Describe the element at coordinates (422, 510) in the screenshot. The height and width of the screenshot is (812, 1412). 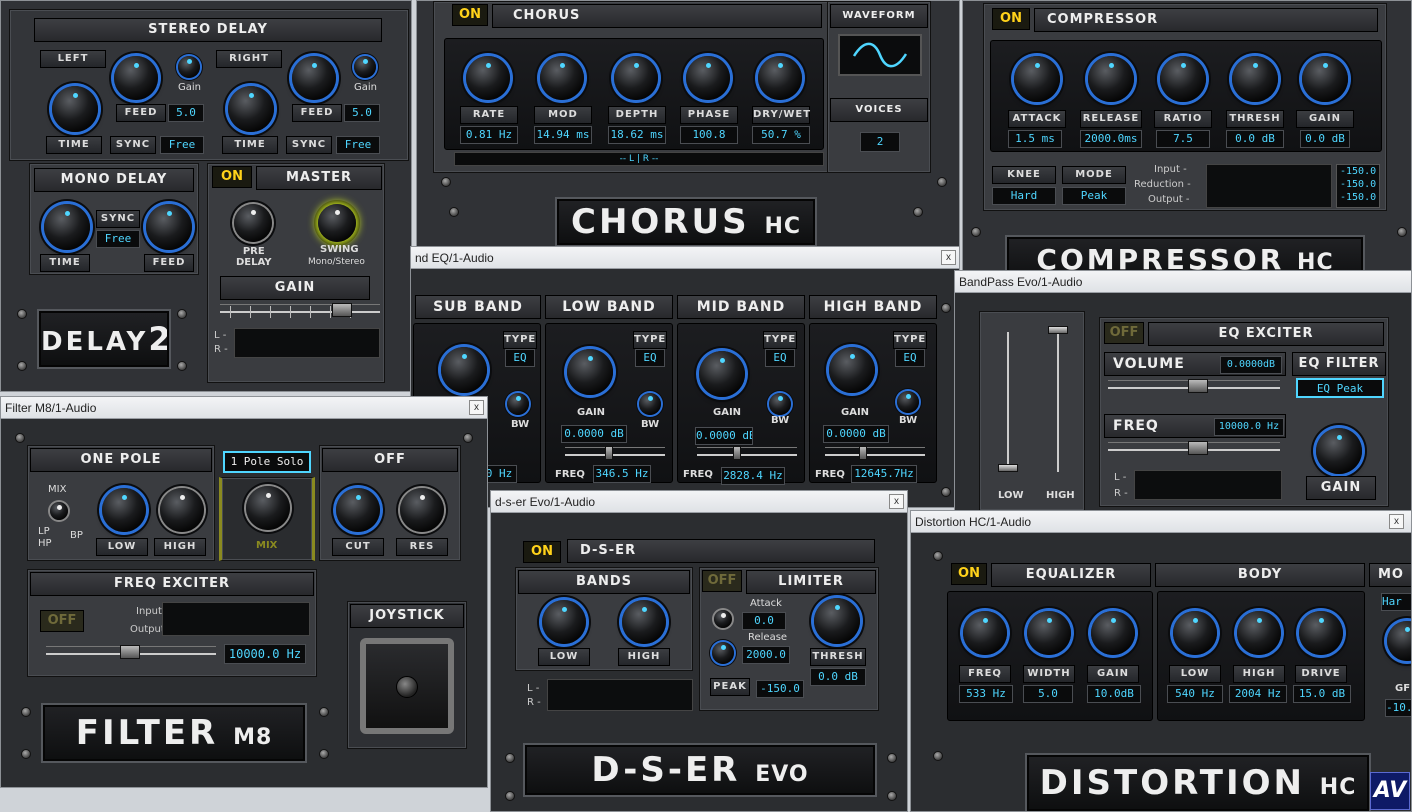
I see `res-knob` at that location.